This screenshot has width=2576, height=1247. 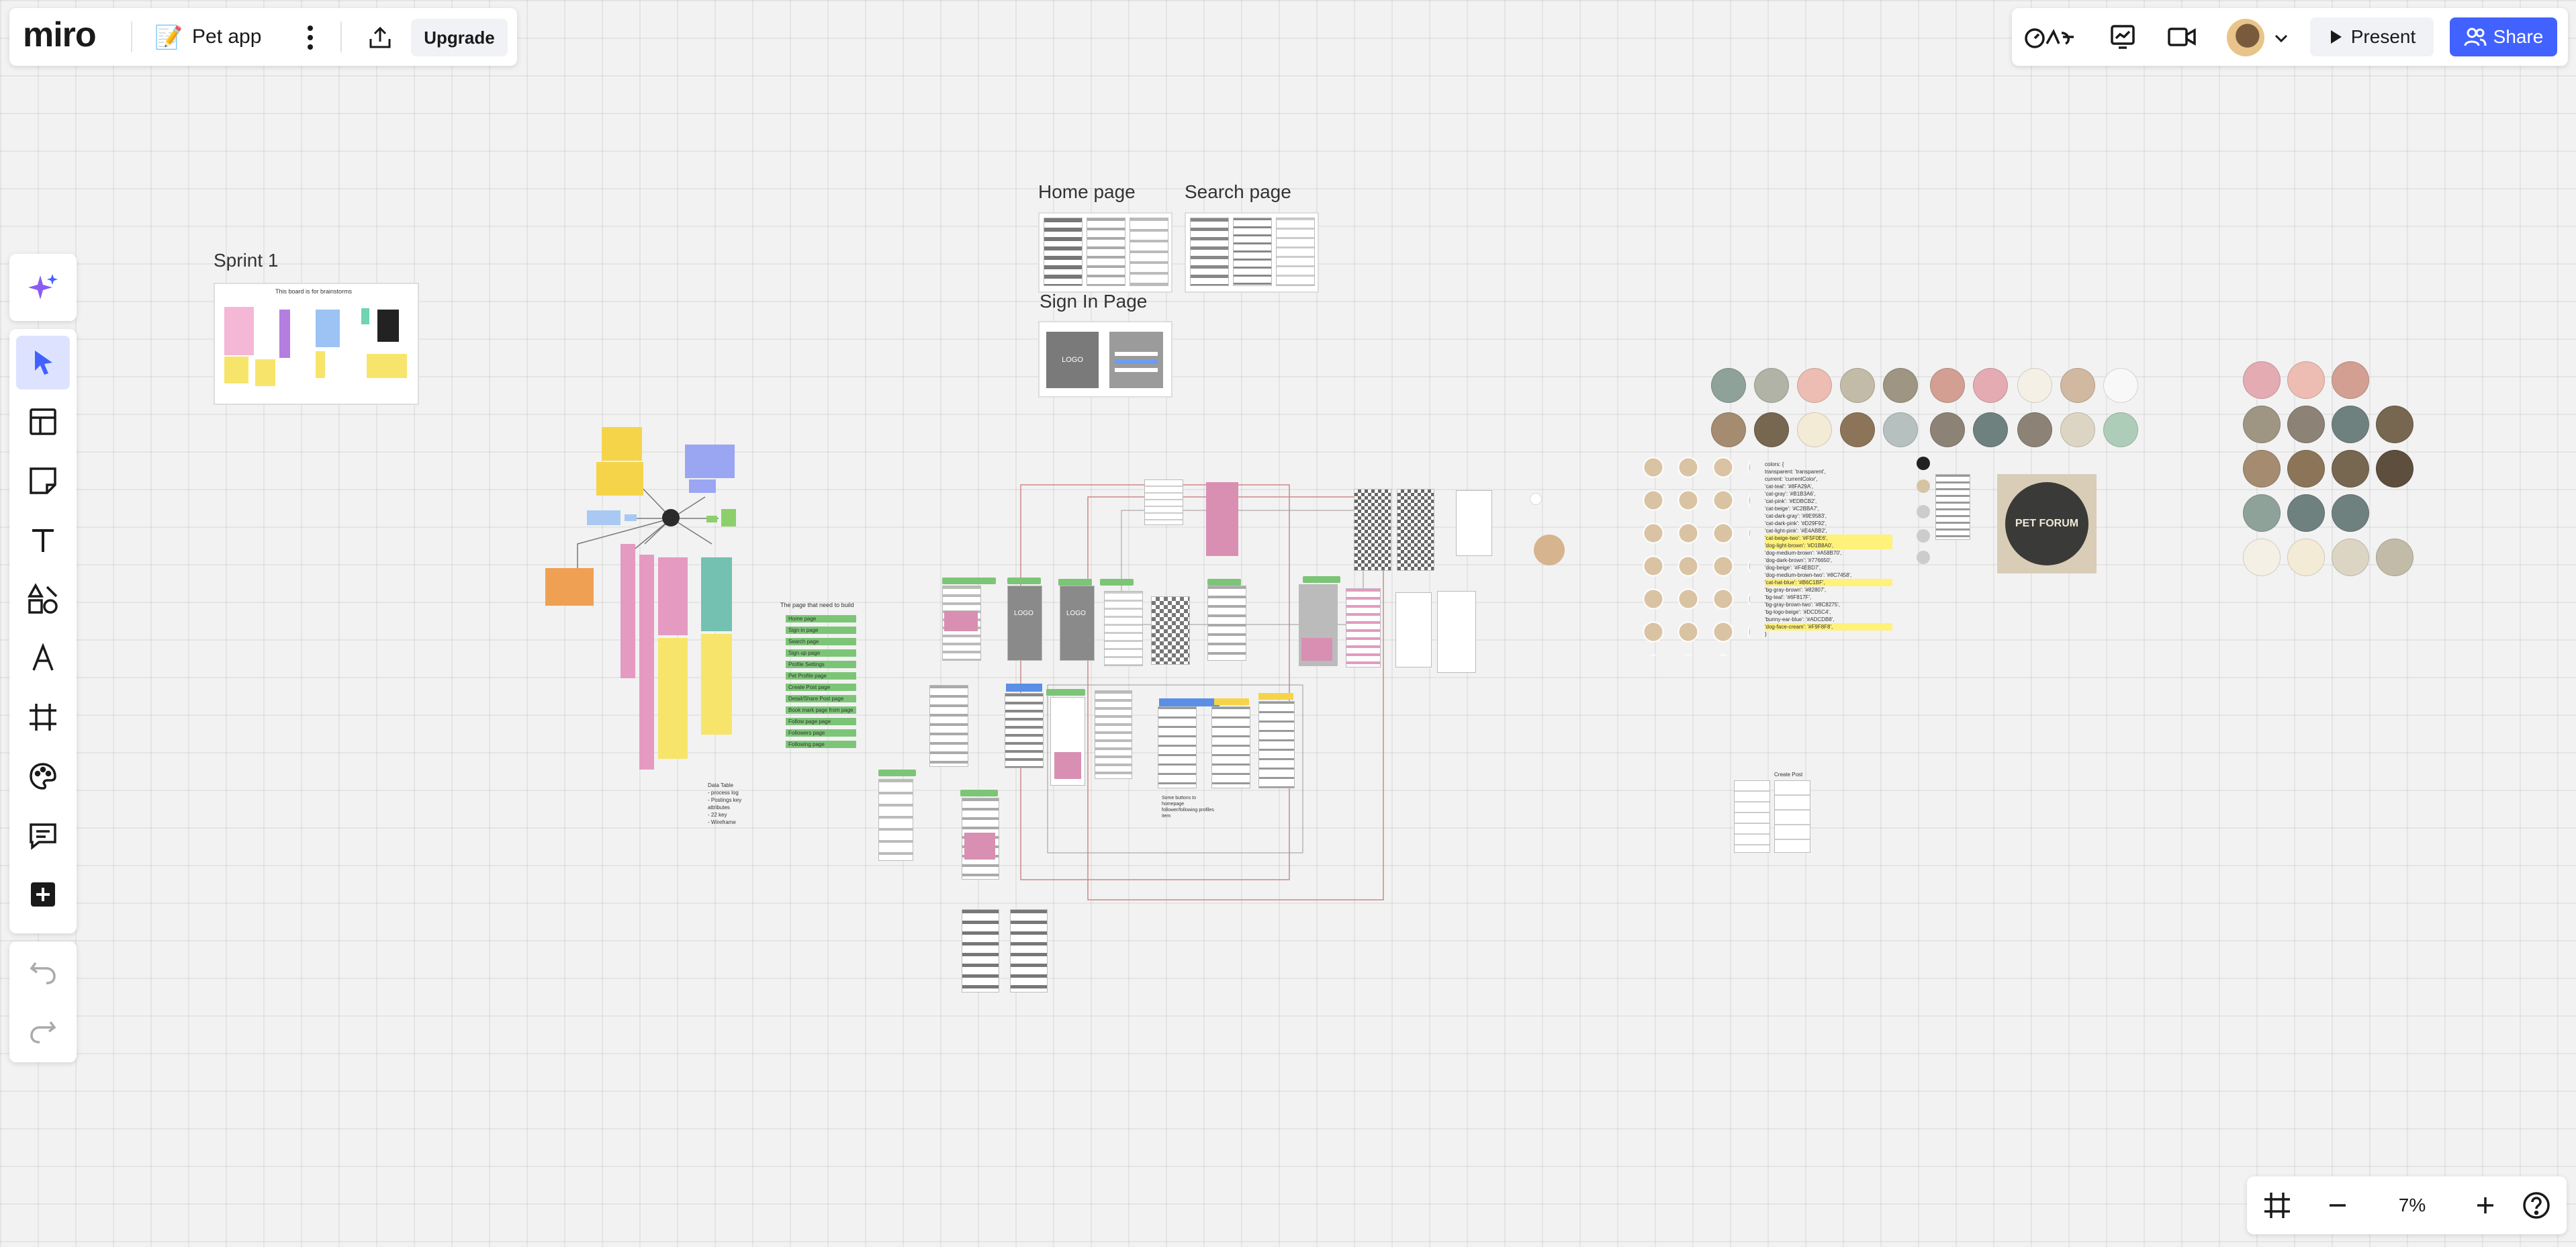 What do you see at coordinates (1105, 360) in the screenshot?
I see `sign-in-page-frame: LOGO` at bounding box center [1105, 360].